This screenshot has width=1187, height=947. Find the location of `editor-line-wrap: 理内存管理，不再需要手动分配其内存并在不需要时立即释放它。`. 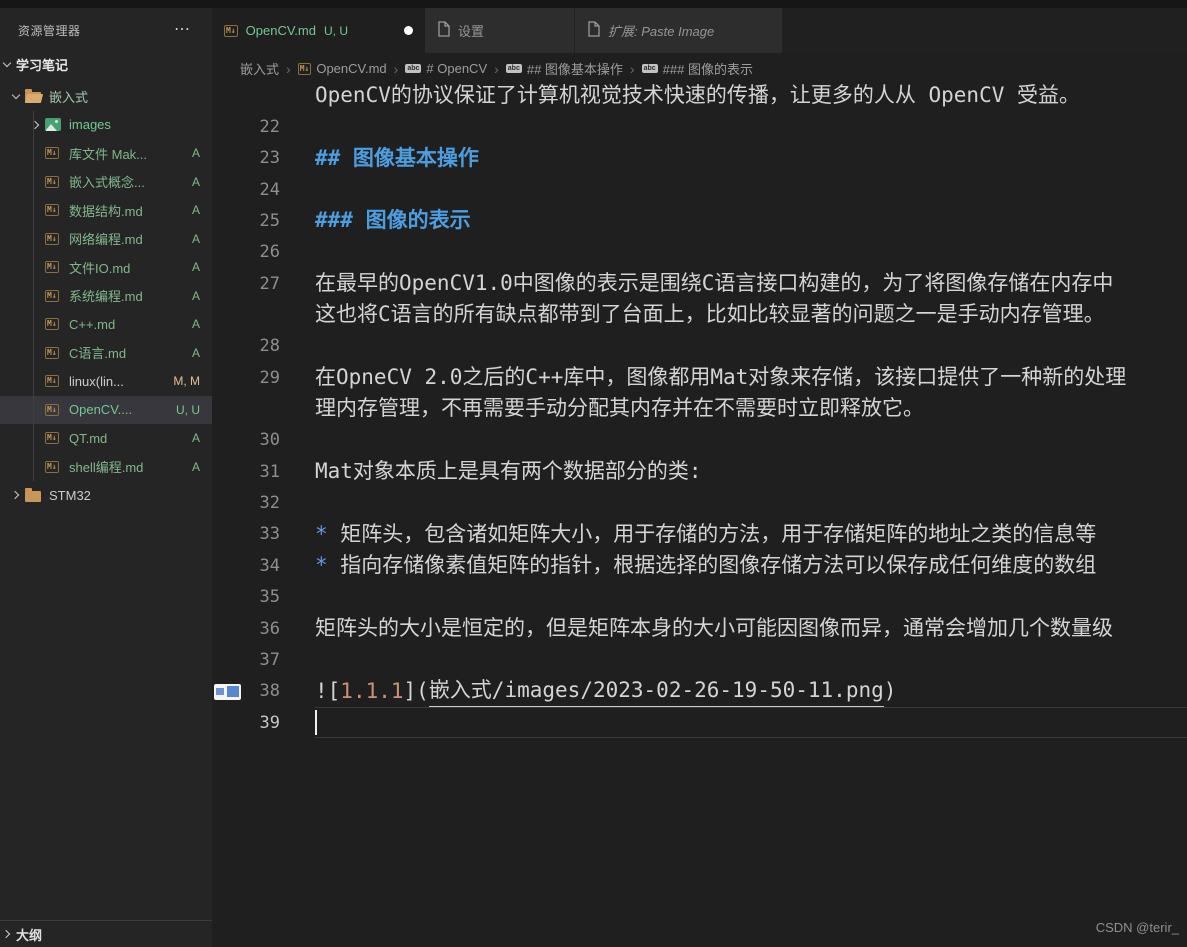

editor-line-wrap: 理内存管理，不再需要手动分配其内存并在不需要时立即释放它。 is located at coordinates (699, 408).